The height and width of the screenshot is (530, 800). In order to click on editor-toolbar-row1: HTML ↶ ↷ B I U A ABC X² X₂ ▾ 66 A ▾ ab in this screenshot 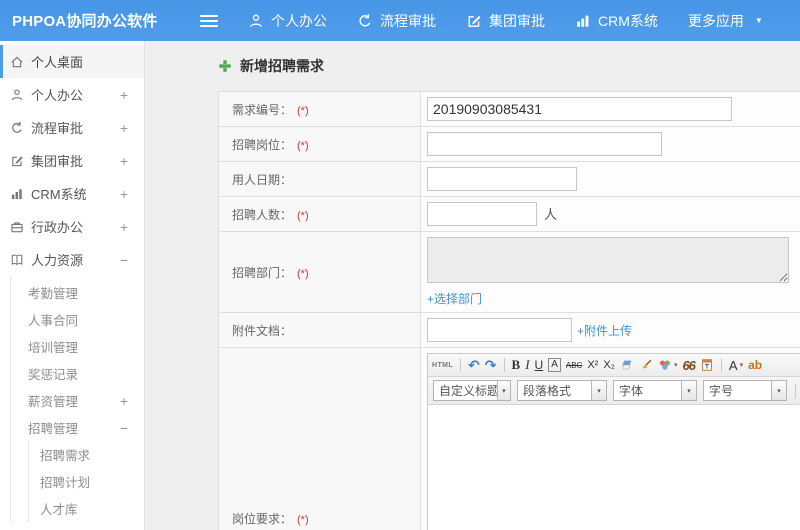, I will do `click(614, 365)`.